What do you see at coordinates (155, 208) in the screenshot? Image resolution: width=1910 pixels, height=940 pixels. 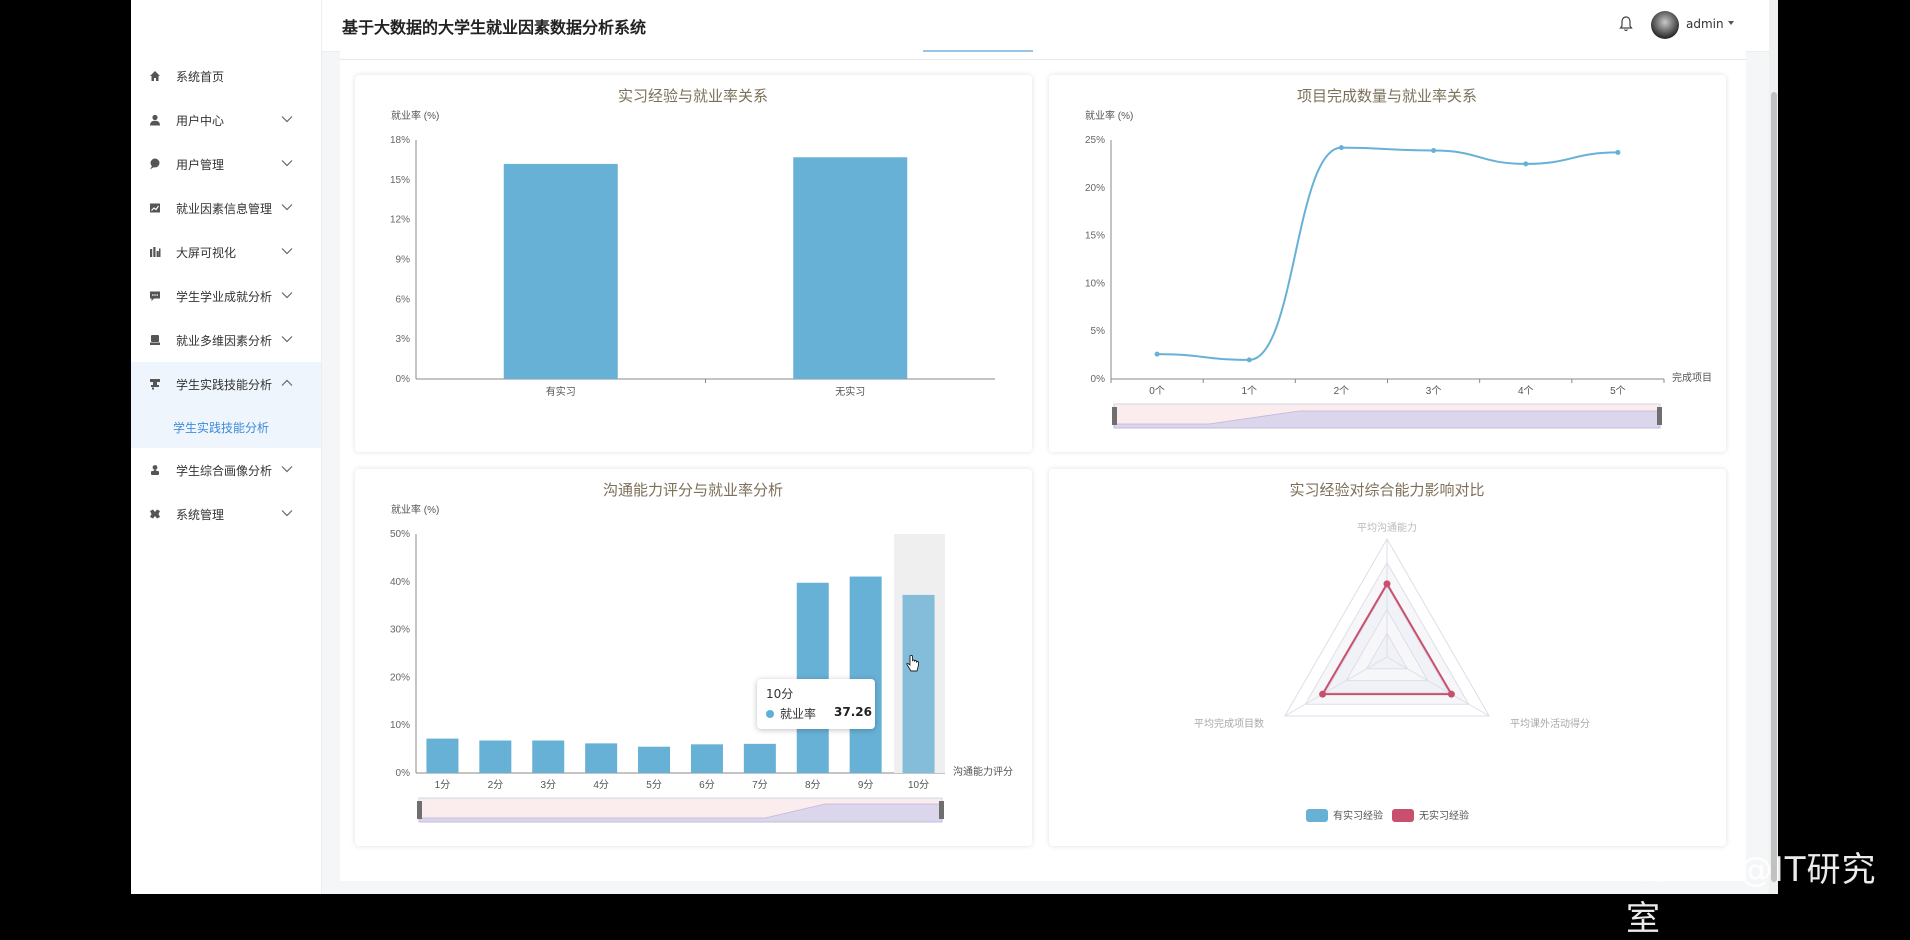 I see `chart-board-icon` at bounding box center [155, 208].